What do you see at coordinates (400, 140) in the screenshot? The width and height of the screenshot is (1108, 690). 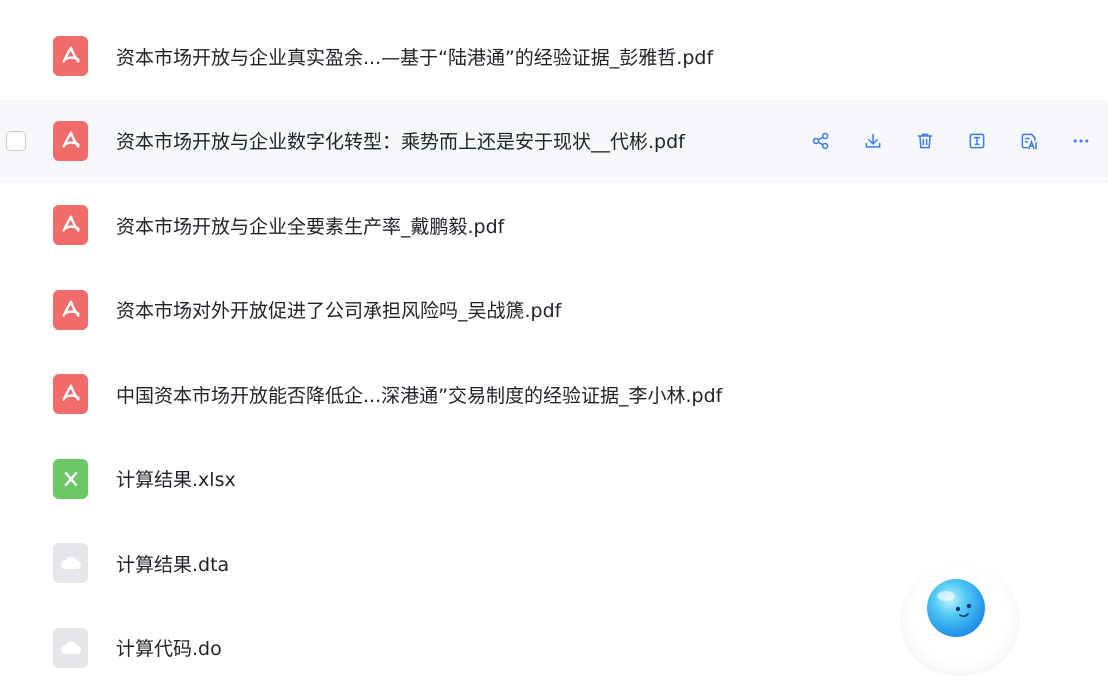 I see `file-name: 资本市场开放与企业数字化转型：乘势而上还是安于现状__代彬.pdf` at bounding box center [400, 140].